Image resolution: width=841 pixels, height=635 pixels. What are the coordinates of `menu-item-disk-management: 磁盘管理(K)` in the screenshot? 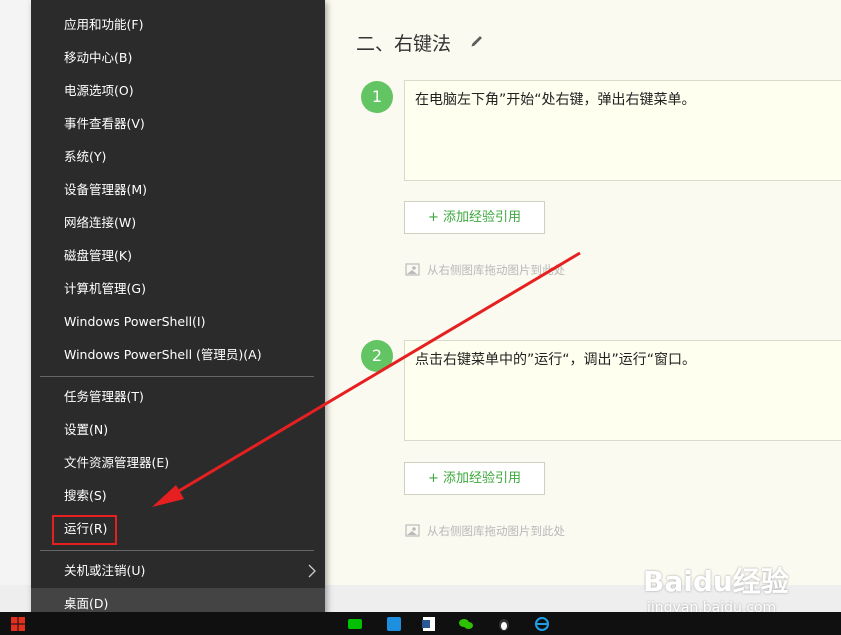 It's located at (98, 256).